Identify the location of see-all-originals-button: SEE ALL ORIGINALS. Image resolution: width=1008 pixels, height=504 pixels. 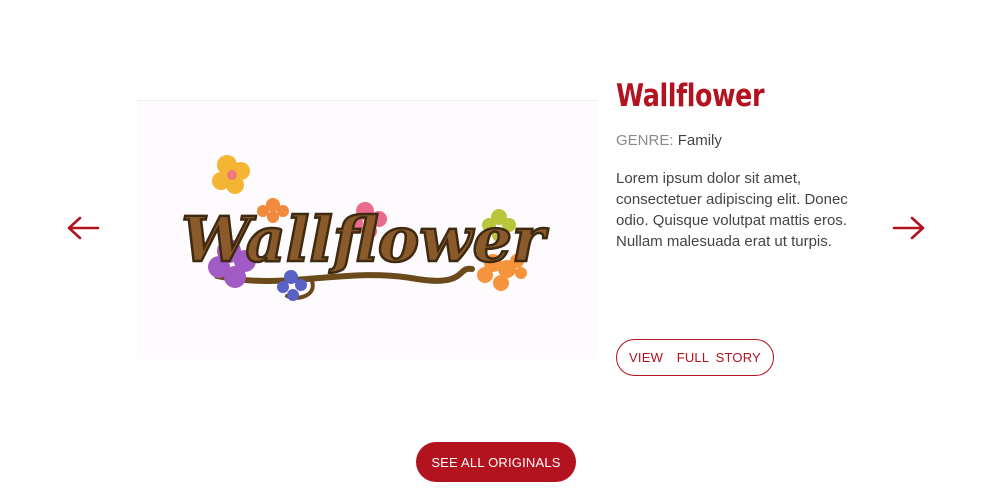
(496, 462).